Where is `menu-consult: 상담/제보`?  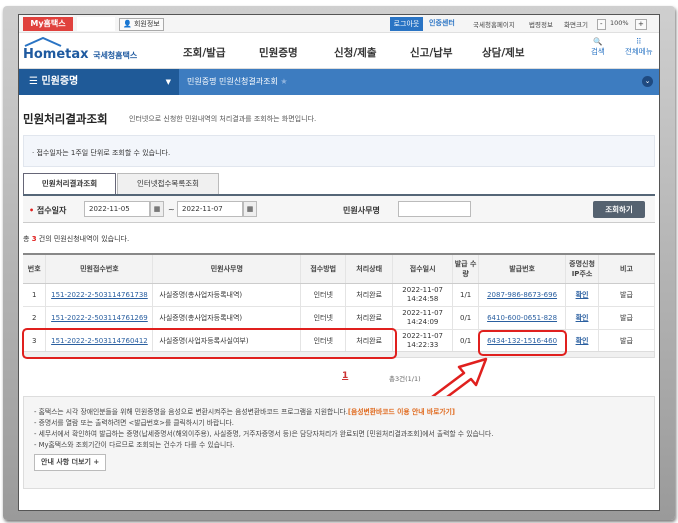
menu-consult: 상담/제보 is located at coordinates (503, 52).